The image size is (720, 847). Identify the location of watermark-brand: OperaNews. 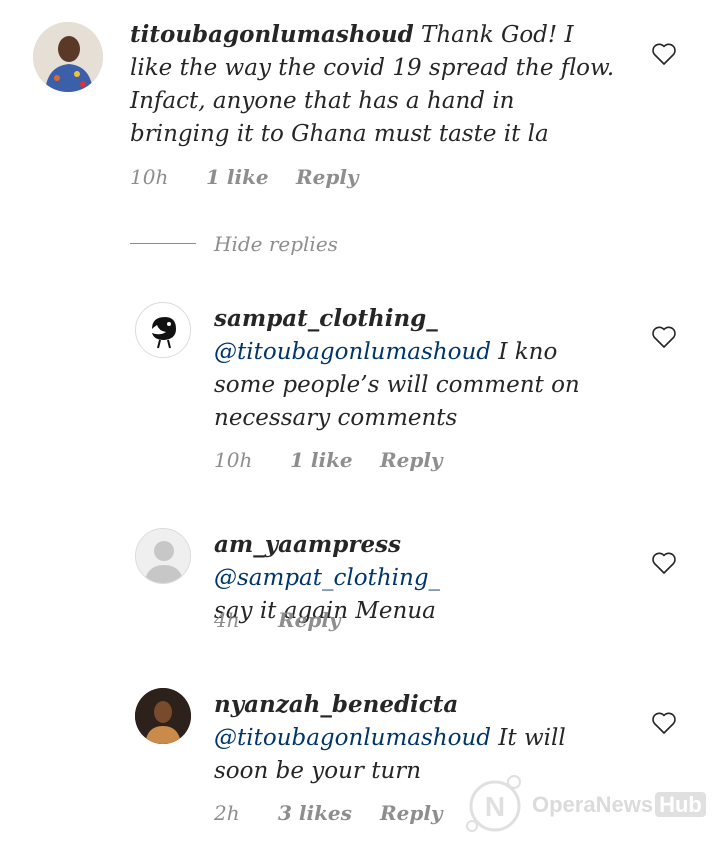
(593, 804).